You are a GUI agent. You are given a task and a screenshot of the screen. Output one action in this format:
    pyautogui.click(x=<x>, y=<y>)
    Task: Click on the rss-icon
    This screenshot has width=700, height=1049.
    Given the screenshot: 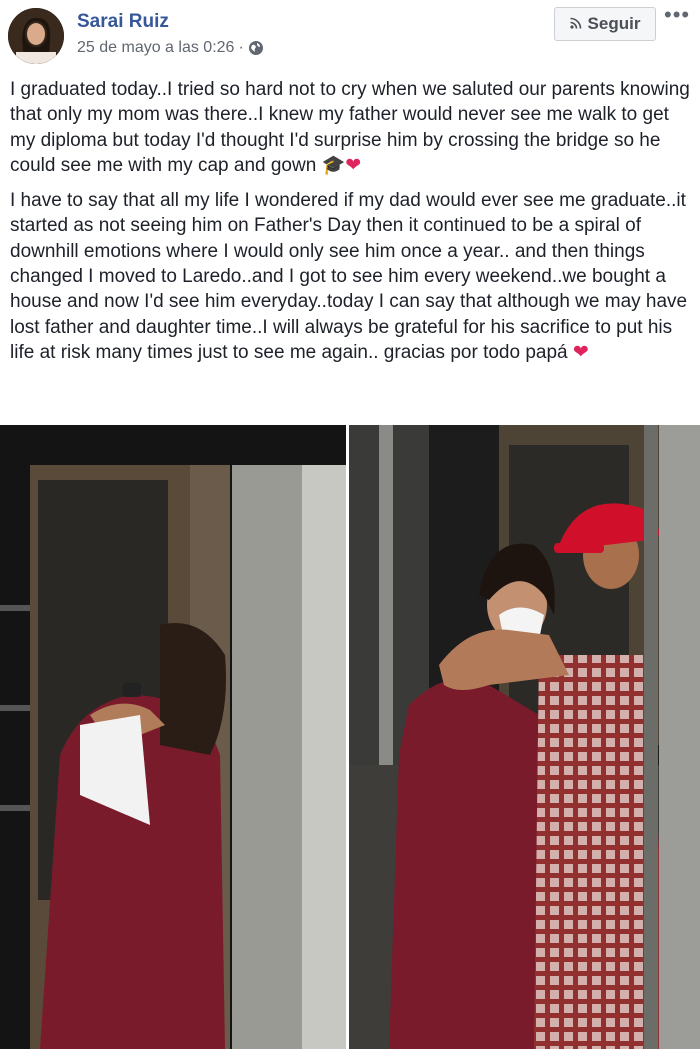 What is the action you would take?
    pyautogui.click(x=575, y=24)
    